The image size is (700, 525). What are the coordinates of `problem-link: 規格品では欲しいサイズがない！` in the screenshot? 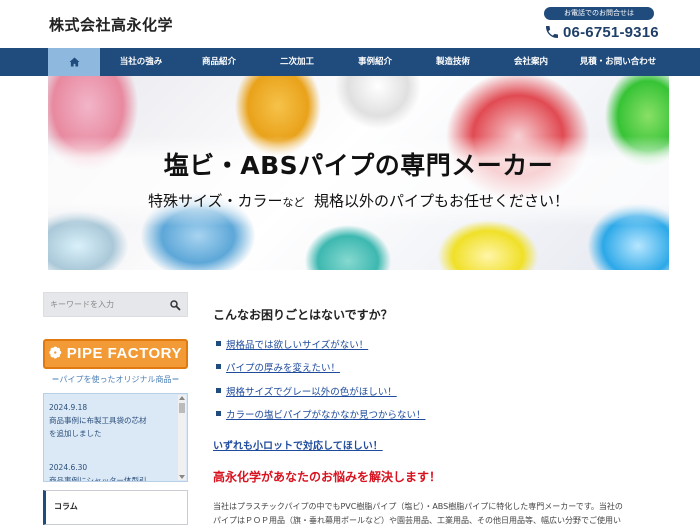 It's located at (297, 344).